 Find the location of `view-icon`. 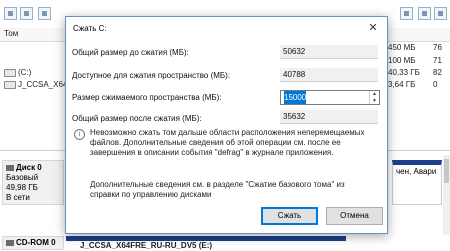

view-icon is located at coordinates (440, 13).